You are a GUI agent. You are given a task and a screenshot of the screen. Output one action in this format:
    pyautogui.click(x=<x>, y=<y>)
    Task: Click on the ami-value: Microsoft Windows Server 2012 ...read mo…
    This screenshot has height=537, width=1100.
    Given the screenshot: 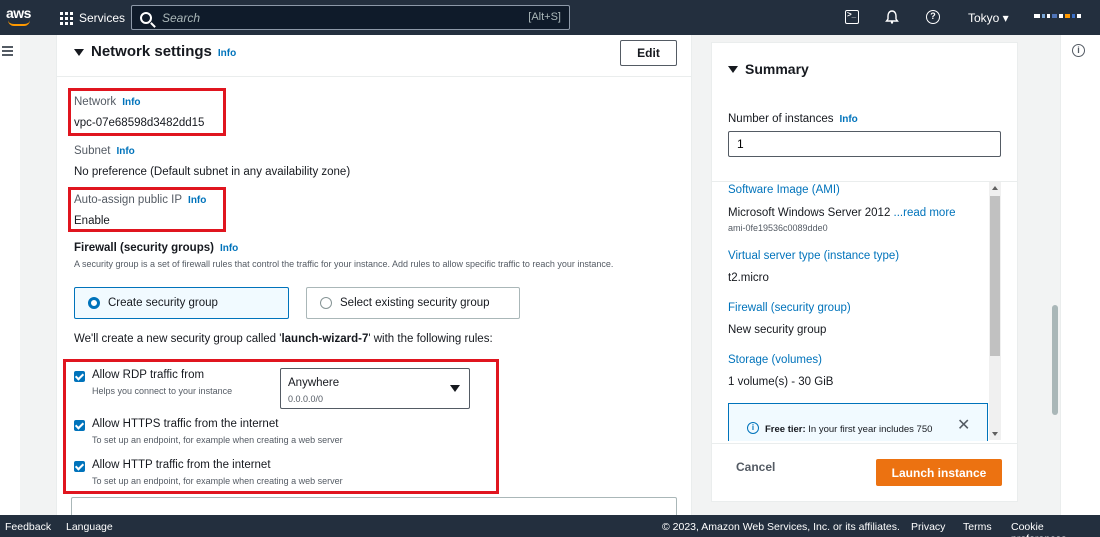 What is the action you would take?
    pyautogui.click(x=842, y=213)
    